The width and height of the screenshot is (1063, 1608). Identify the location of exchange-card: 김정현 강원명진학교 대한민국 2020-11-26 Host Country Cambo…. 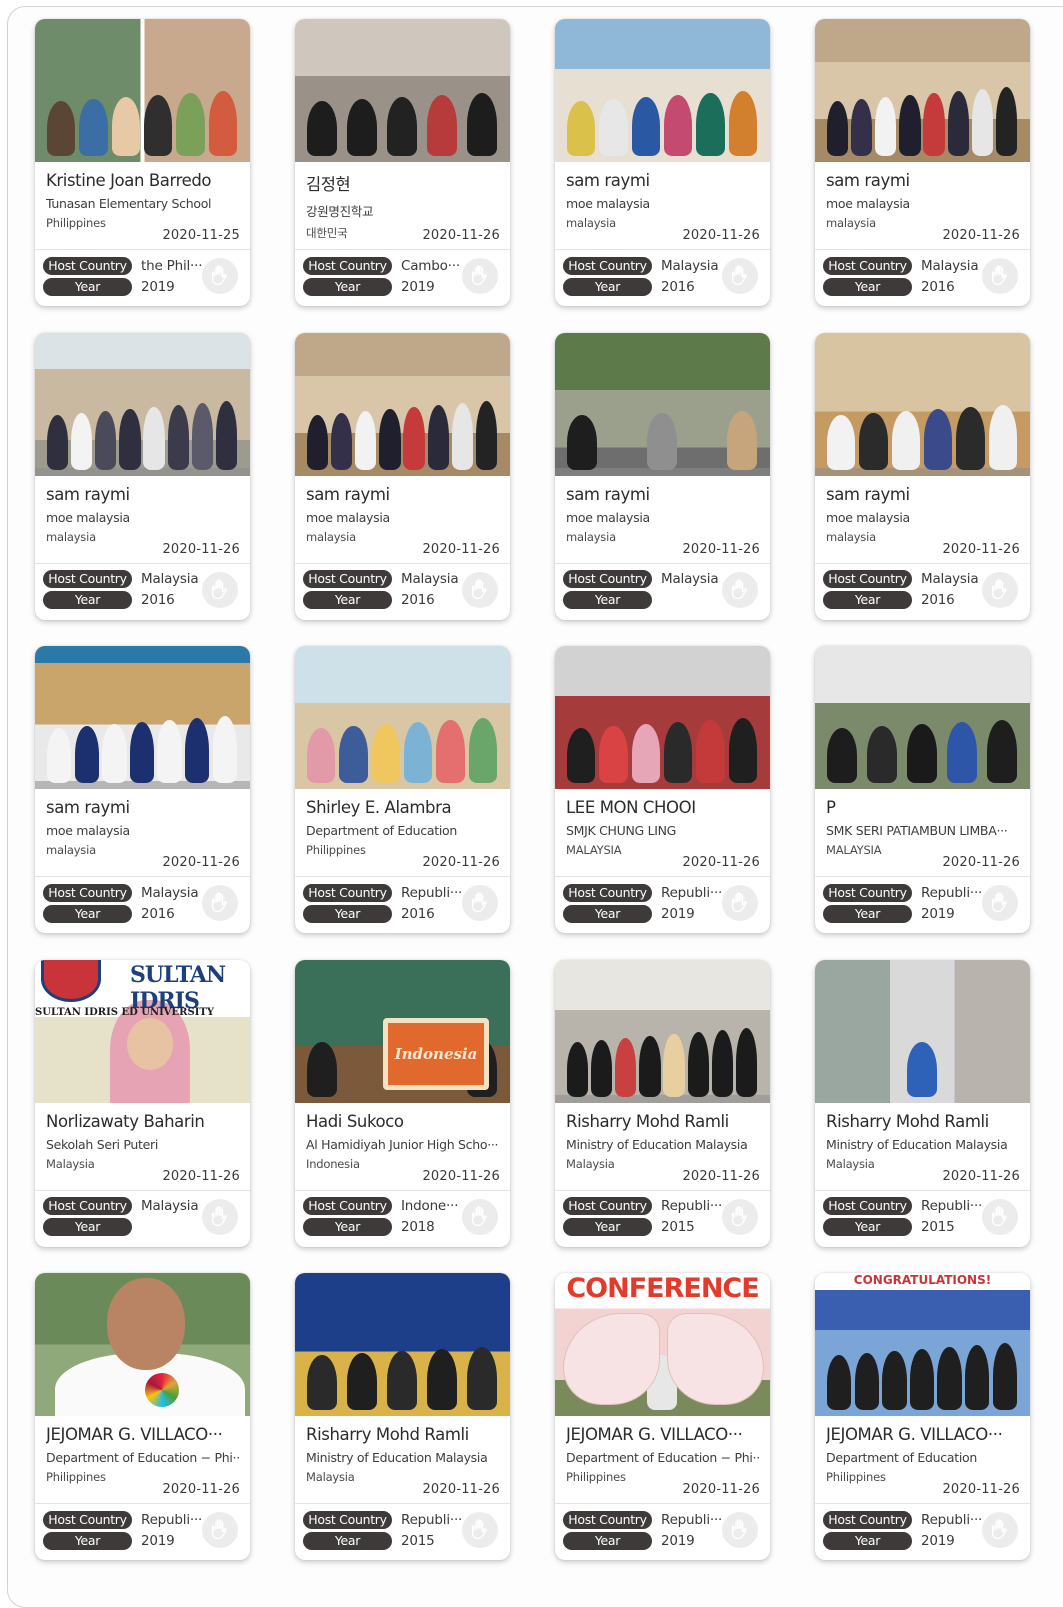
(402, 162).